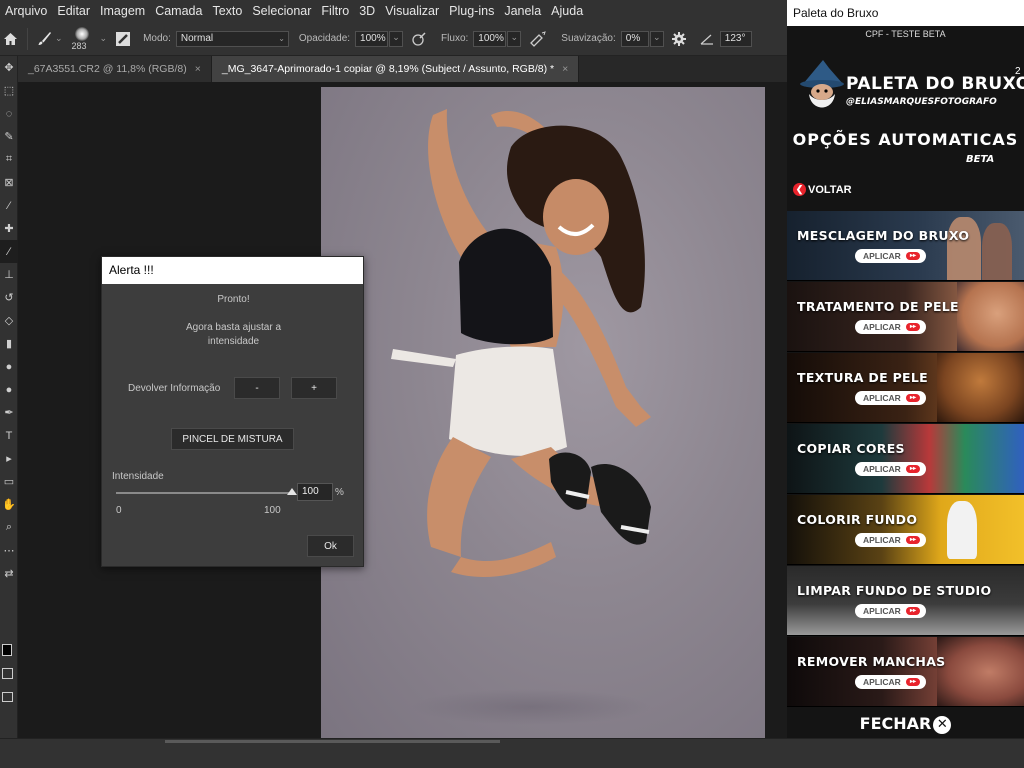 The height and width of the screenshot is (768, 1024). What do you see at coordinates (9, 389) in the screenshot?
I see `dodge-tool-icon: ●` at bounding box center [9, 389].